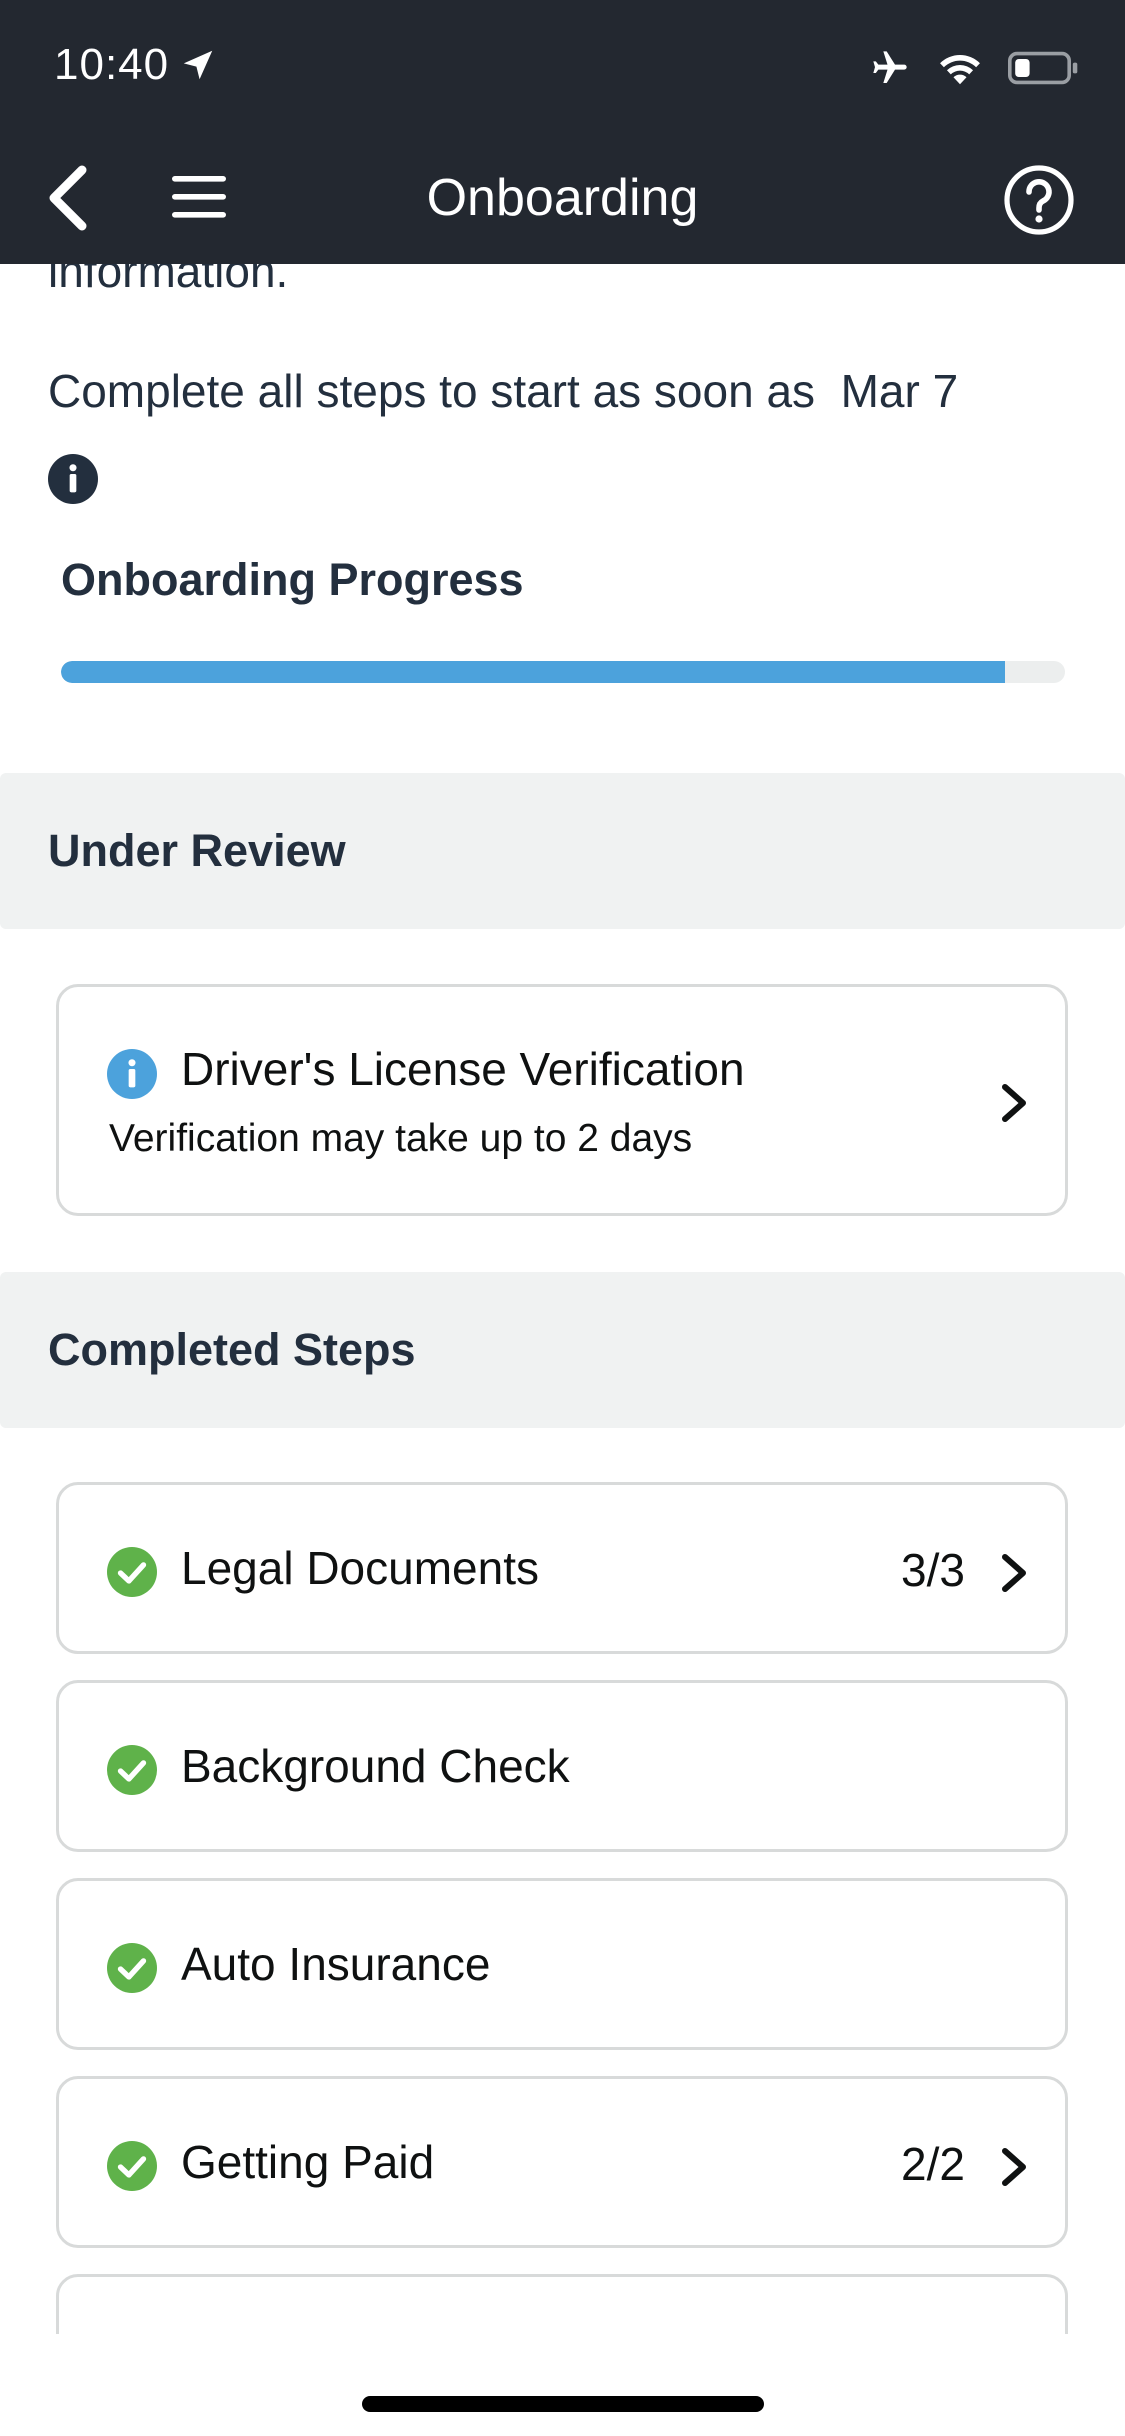  What do you see at coordinates (960, 70) in the screenshot?
I see `wifi-icon` at bounding box center [960, 70].